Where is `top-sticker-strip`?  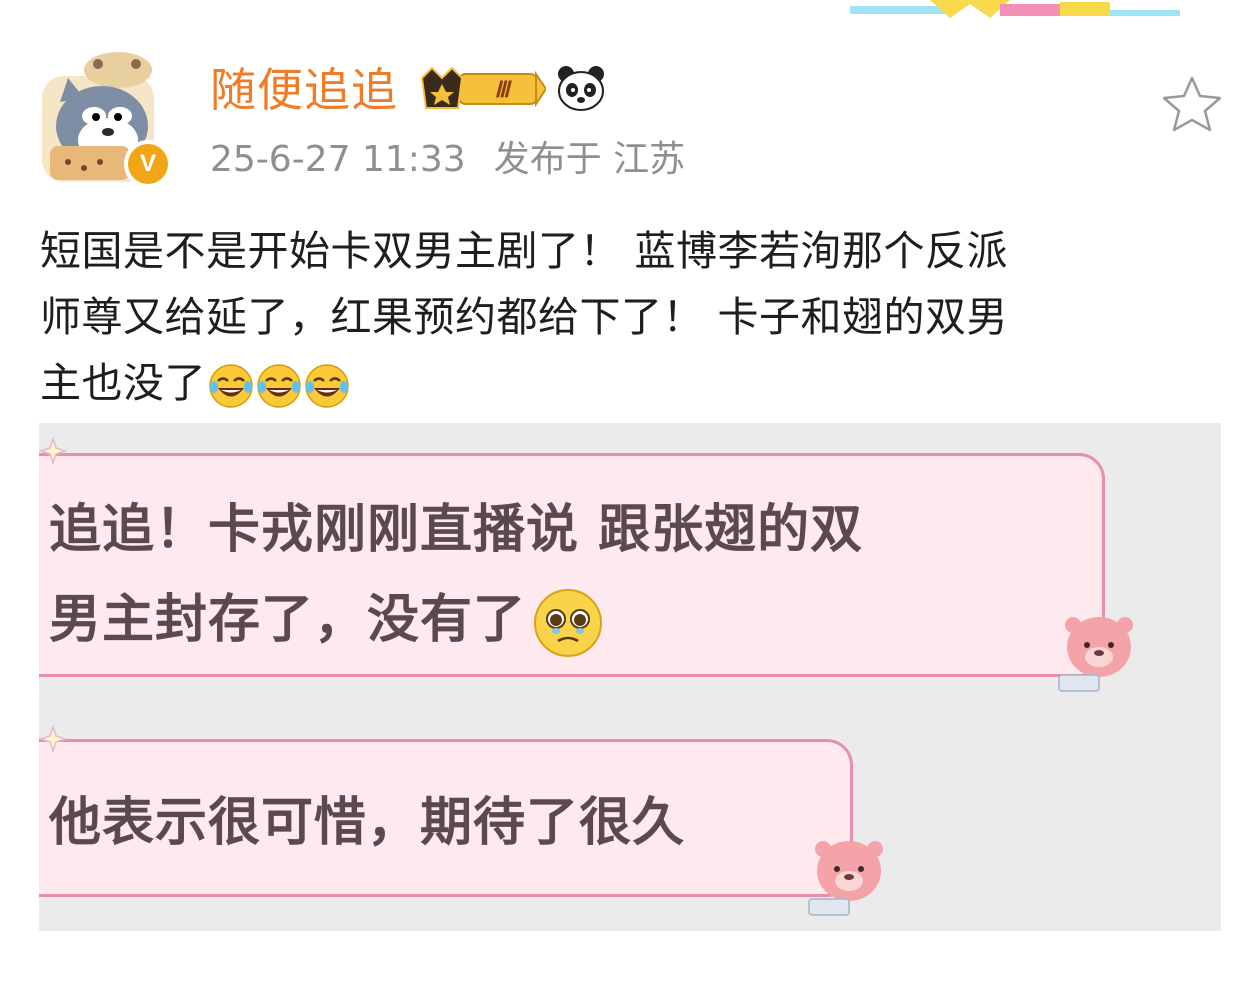 top-sticker-strip is located at coordinates (1015, 9).